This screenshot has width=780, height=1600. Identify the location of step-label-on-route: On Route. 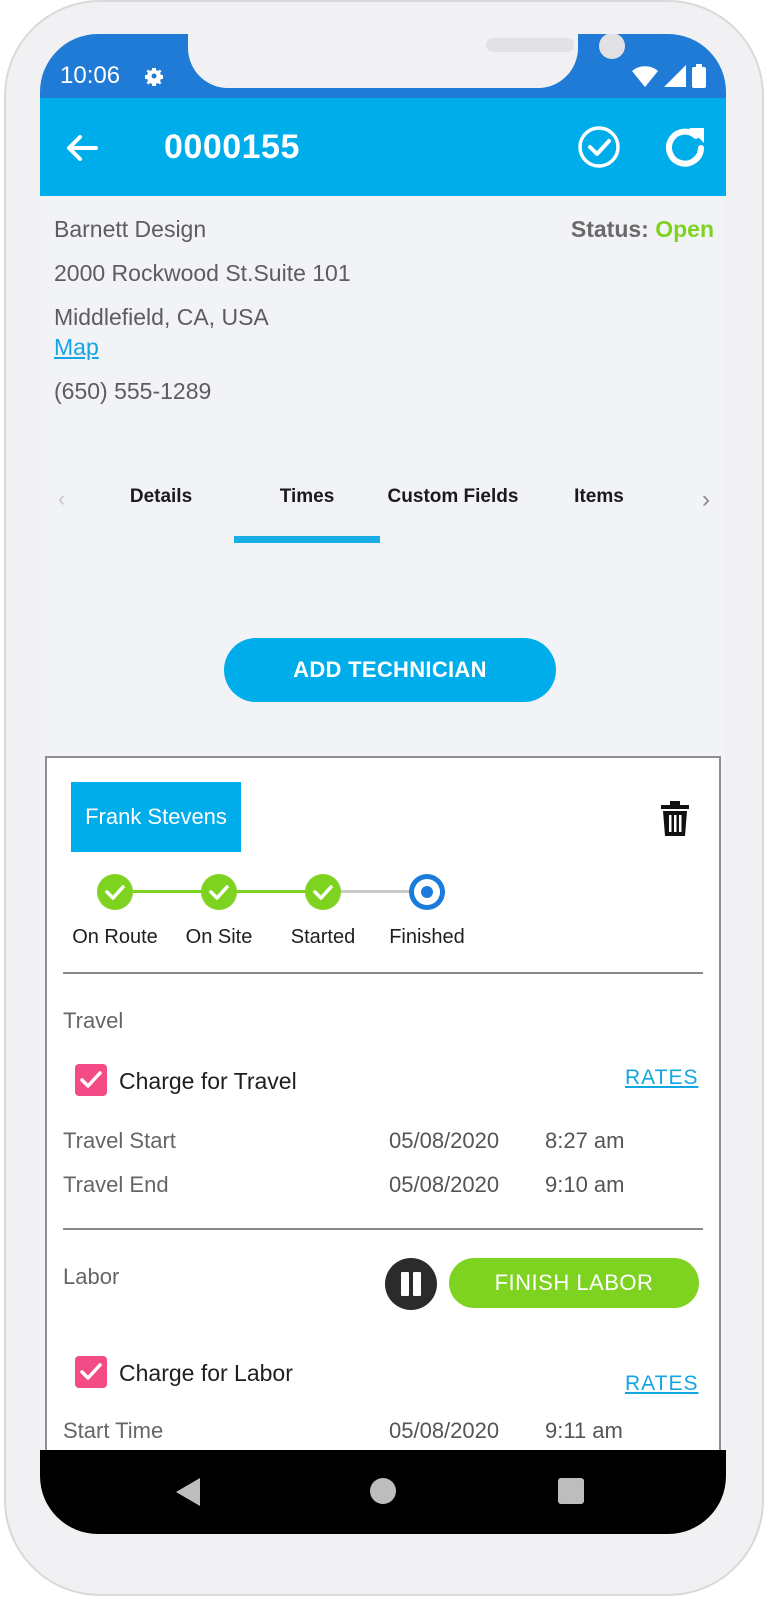
(115, 937).